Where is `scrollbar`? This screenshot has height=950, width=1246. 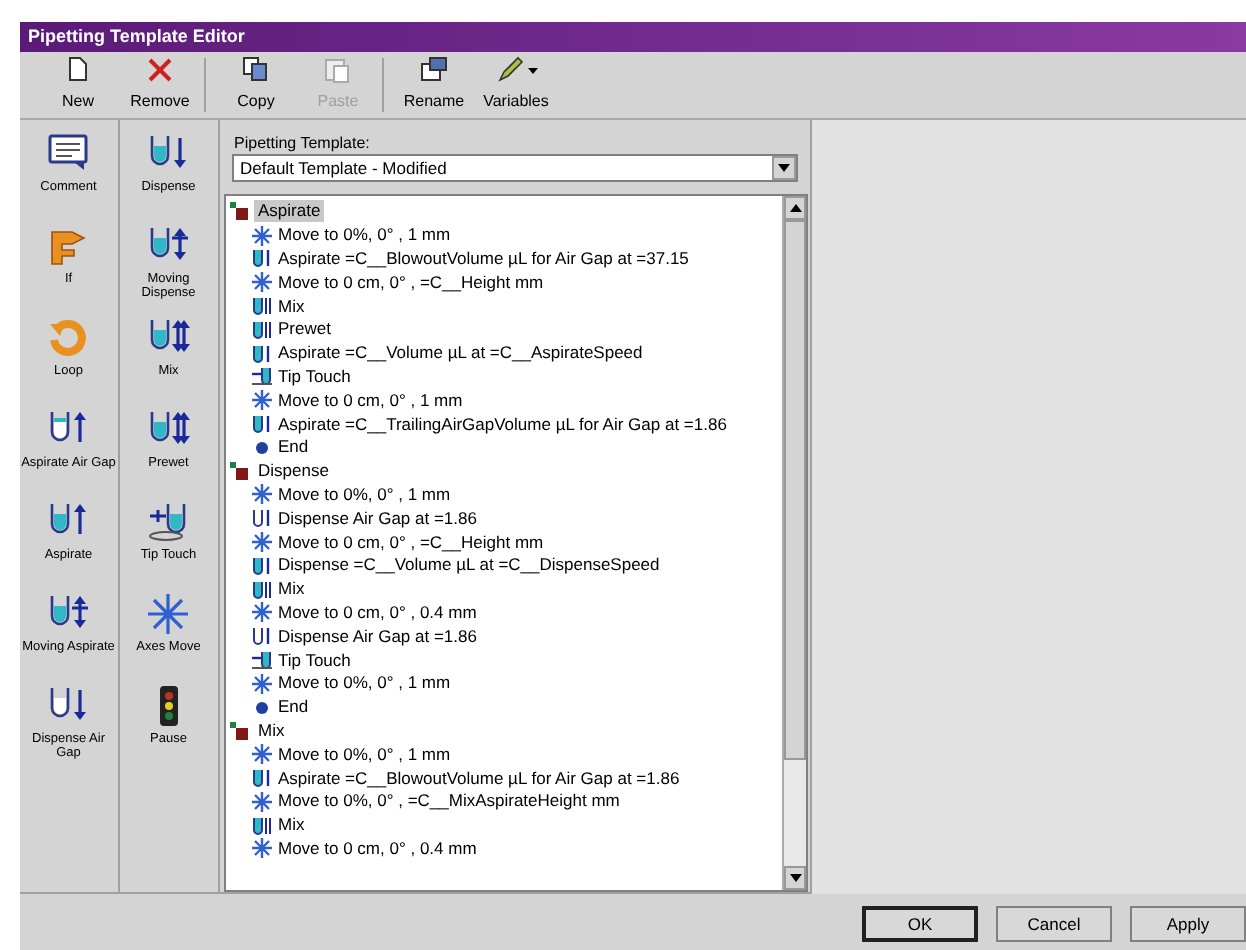
scrollbar is located at coordinates (794, 543).